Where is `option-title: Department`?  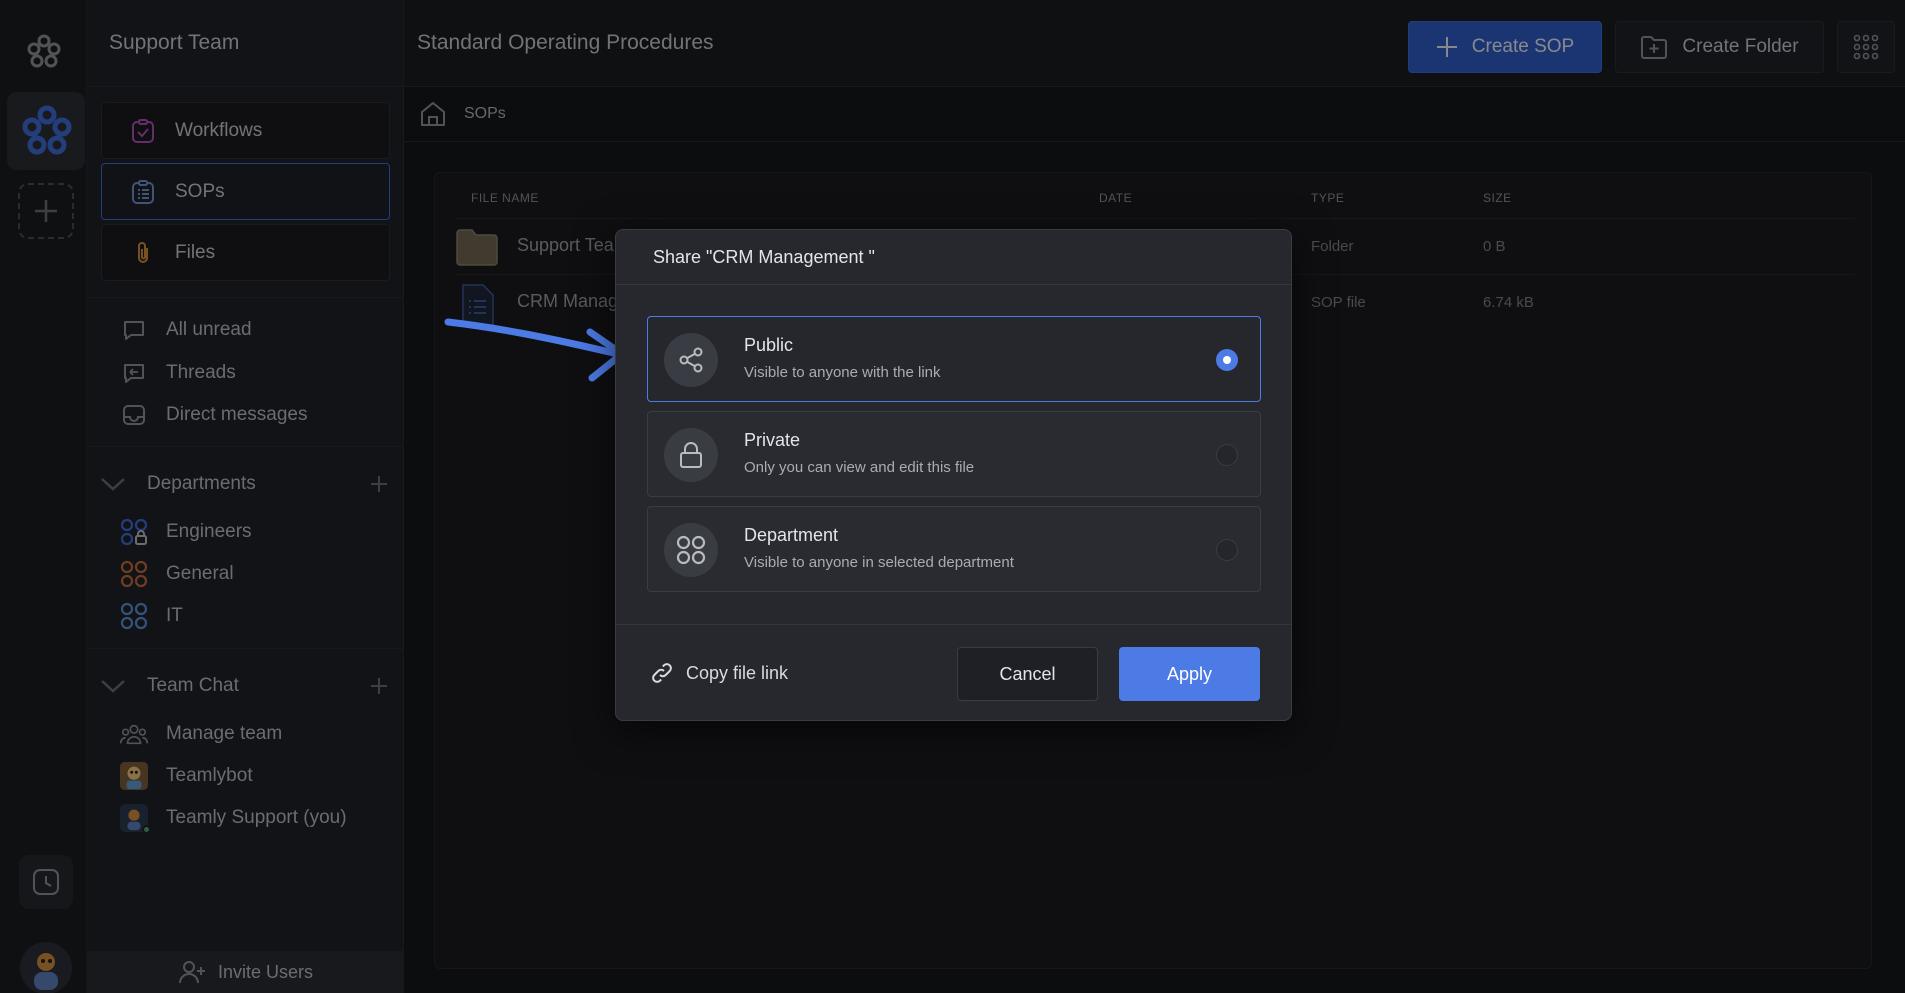
option-title: Department is located at coordinates (791, 535).